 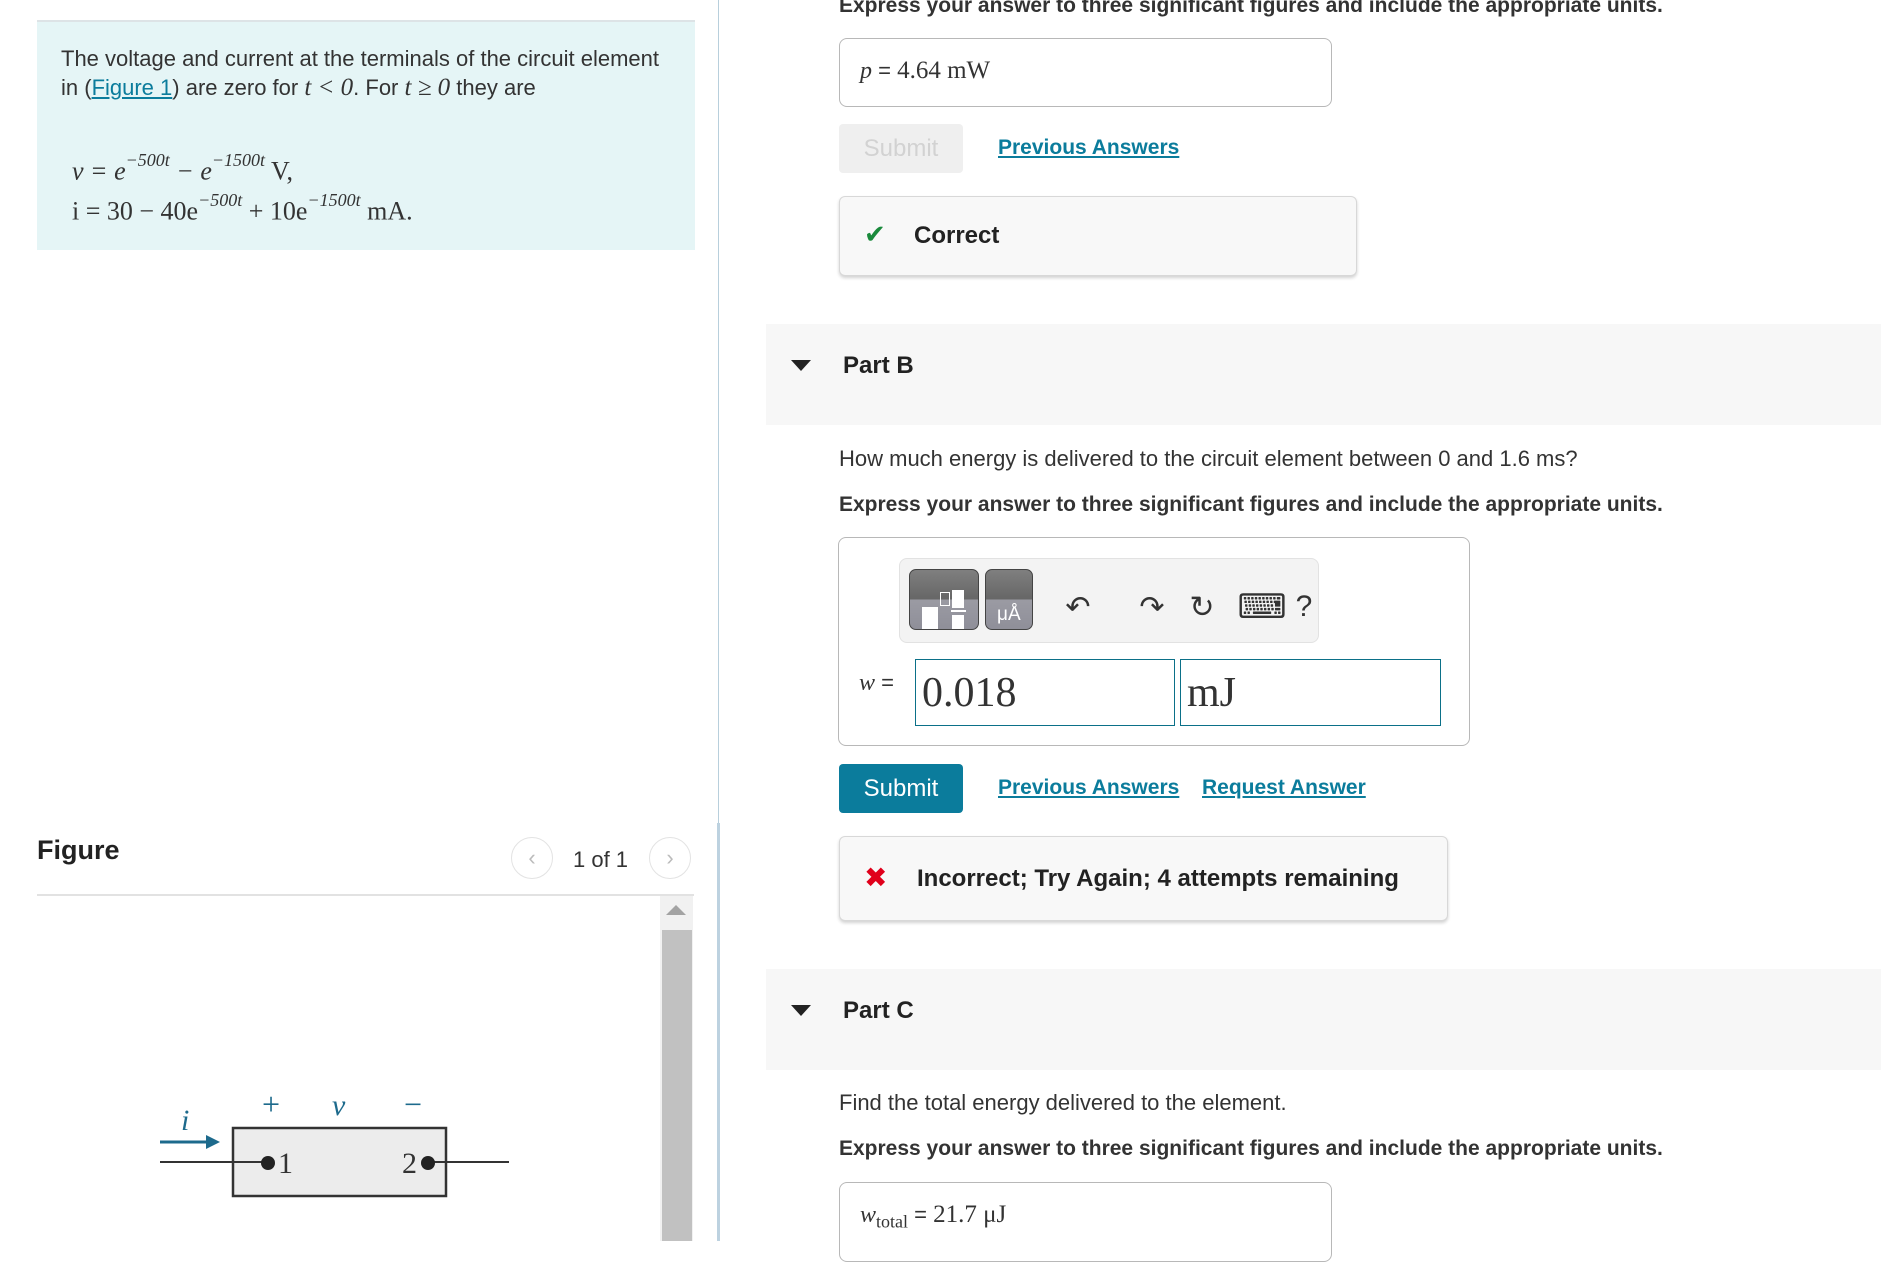 I want to click on current-arrow-head-icon, so click(x=213, y=1142).